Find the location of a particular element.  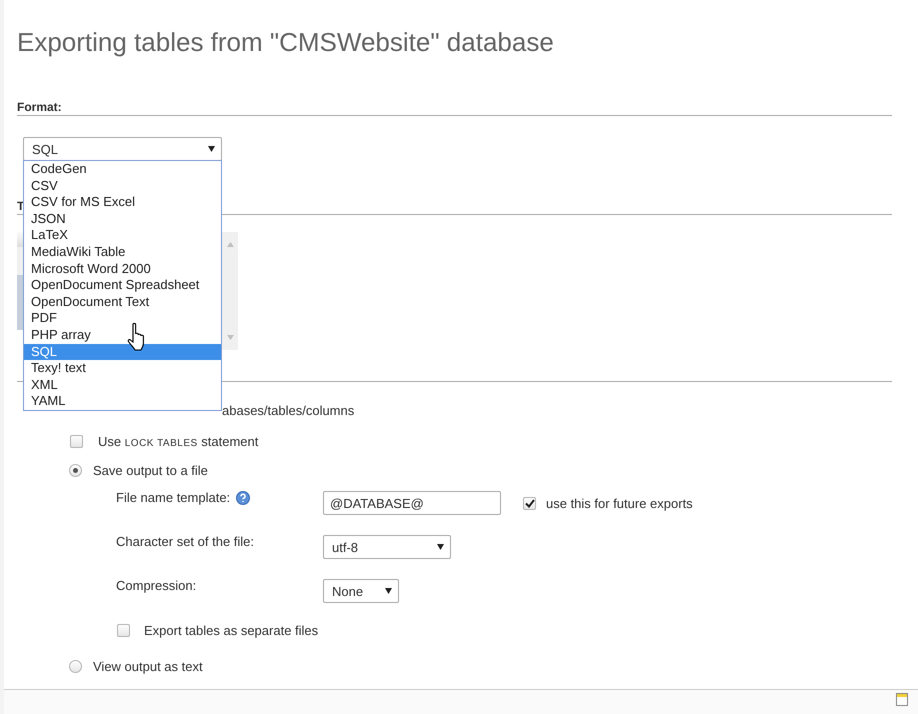

option-label: use this for future exports is located at coordinates (619, 503).